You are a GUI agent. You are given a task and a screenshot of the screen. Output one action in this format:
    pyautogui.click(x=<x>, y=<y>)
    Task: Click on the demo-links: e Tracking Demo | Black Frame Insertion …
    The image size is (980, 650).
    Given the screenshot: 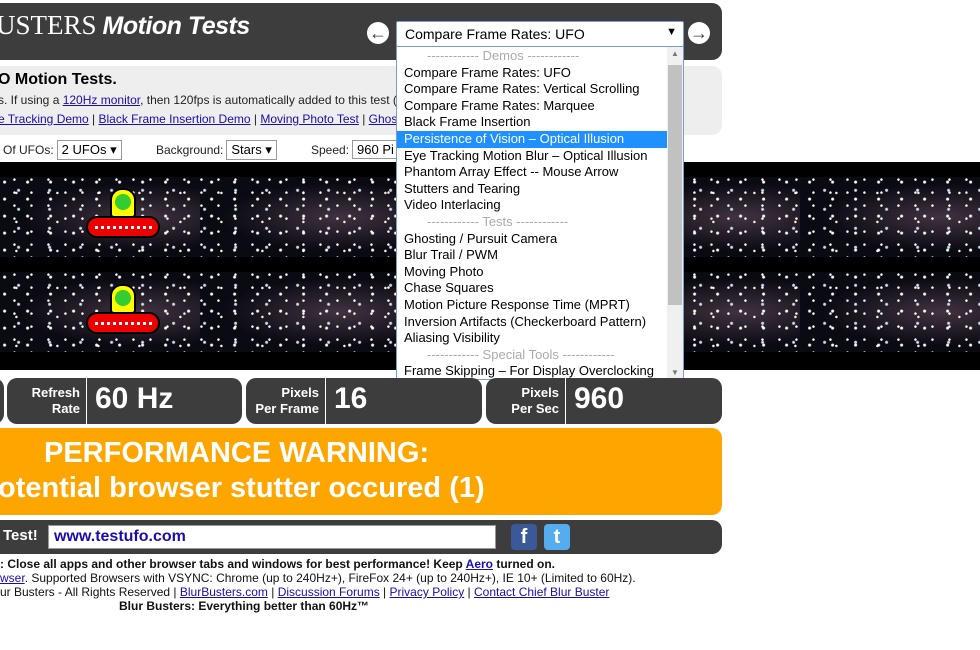 What is the action you would take?
    pyautogui.click(x=199, y=119)
    